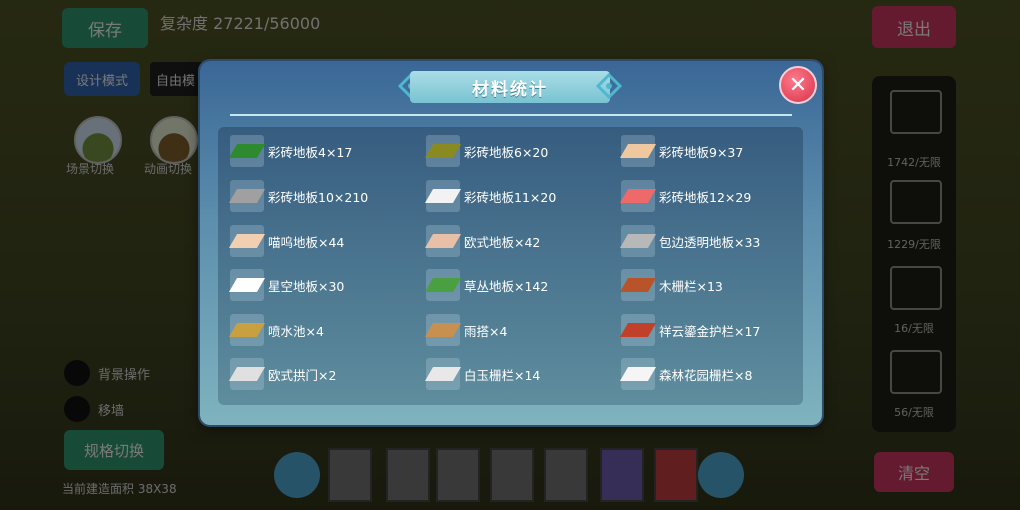 This screenshot has height=510, width=1020. Describe the element at coordinates (486, 331) in the screenshot. I see `material-item-label: 雨搭×4` at that location.